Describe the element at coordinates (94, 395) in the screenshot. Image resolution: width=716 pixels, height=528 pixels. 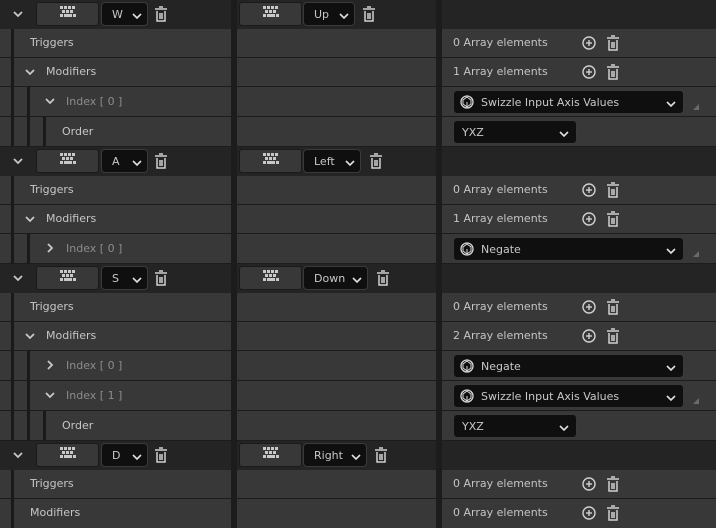
I see `index-label: Index [ 1 ]` at that location.